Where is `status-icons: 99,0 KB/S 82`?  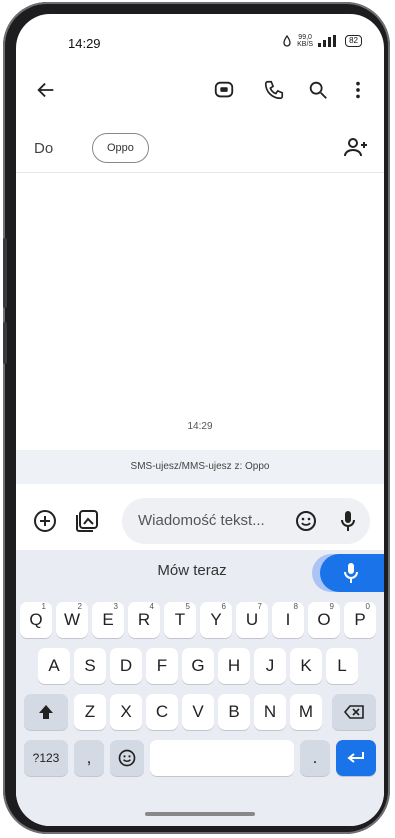 status-icons: 99,0 KB/S 82 is located at coordinates (322, 41).